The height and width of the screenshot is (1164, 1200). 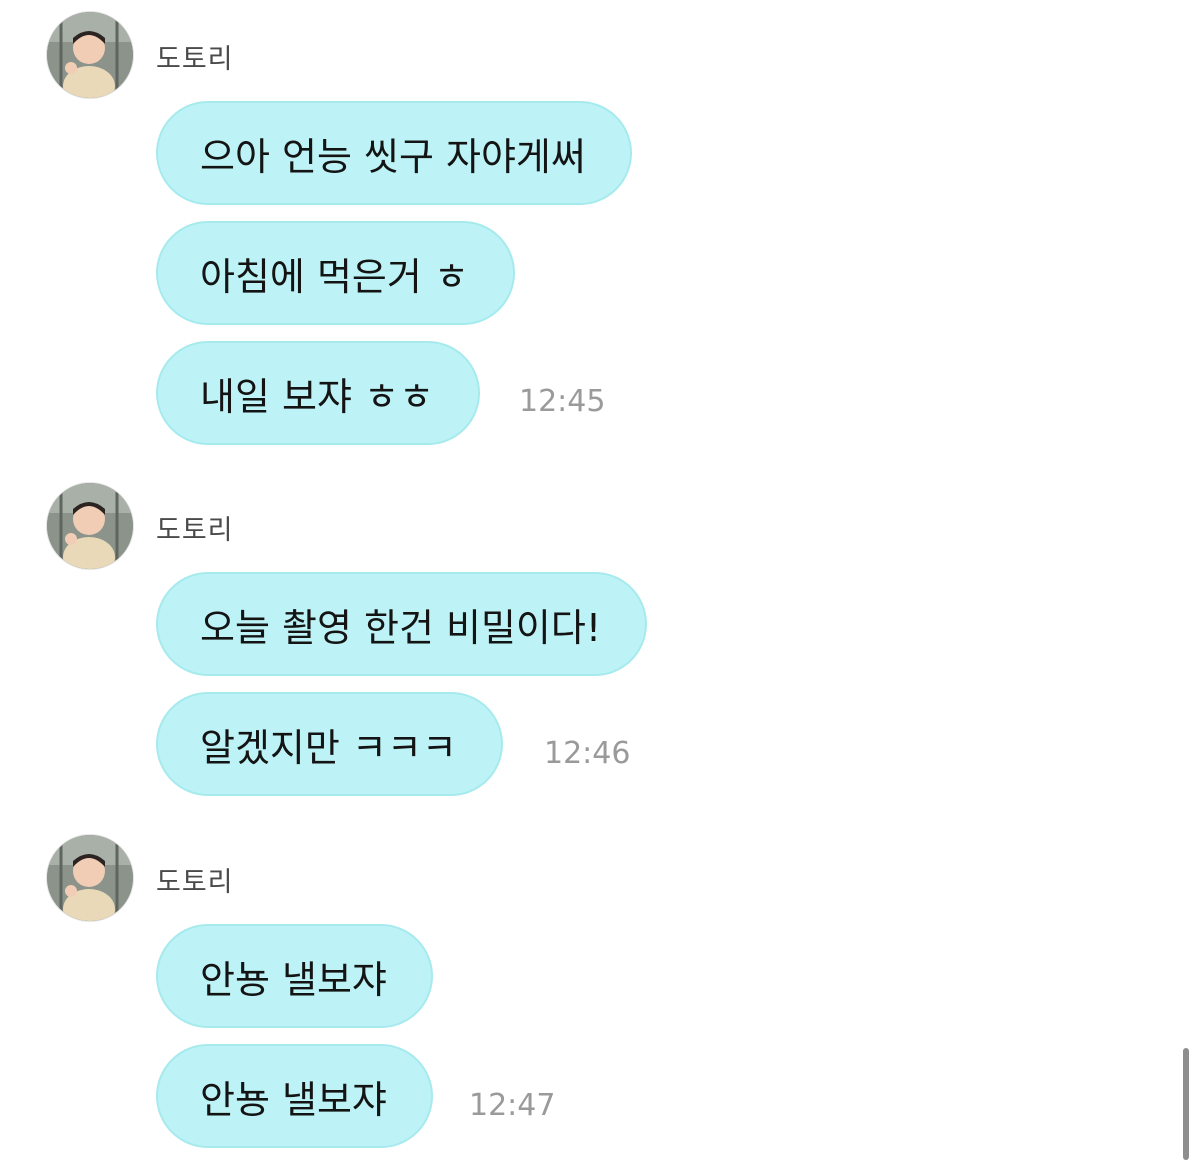 What do you see at coordinates (329, 744) in the screenshot?
I see `message-bubble: 알겠지만 ㅋㅋㅋ` at bounding box center [329, 744].